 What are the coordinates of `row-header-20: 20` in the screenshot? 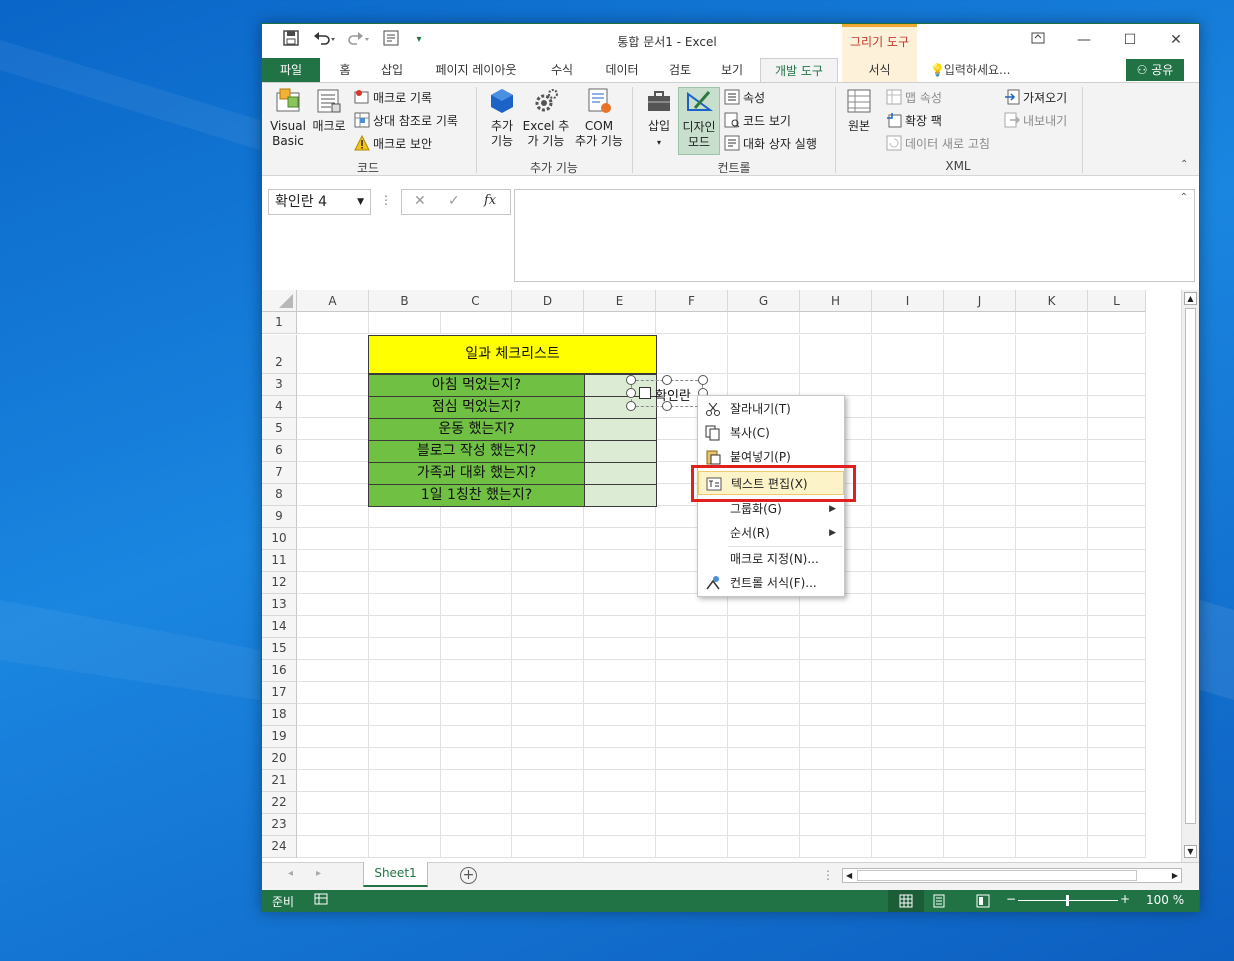 It's located at (279, 759).